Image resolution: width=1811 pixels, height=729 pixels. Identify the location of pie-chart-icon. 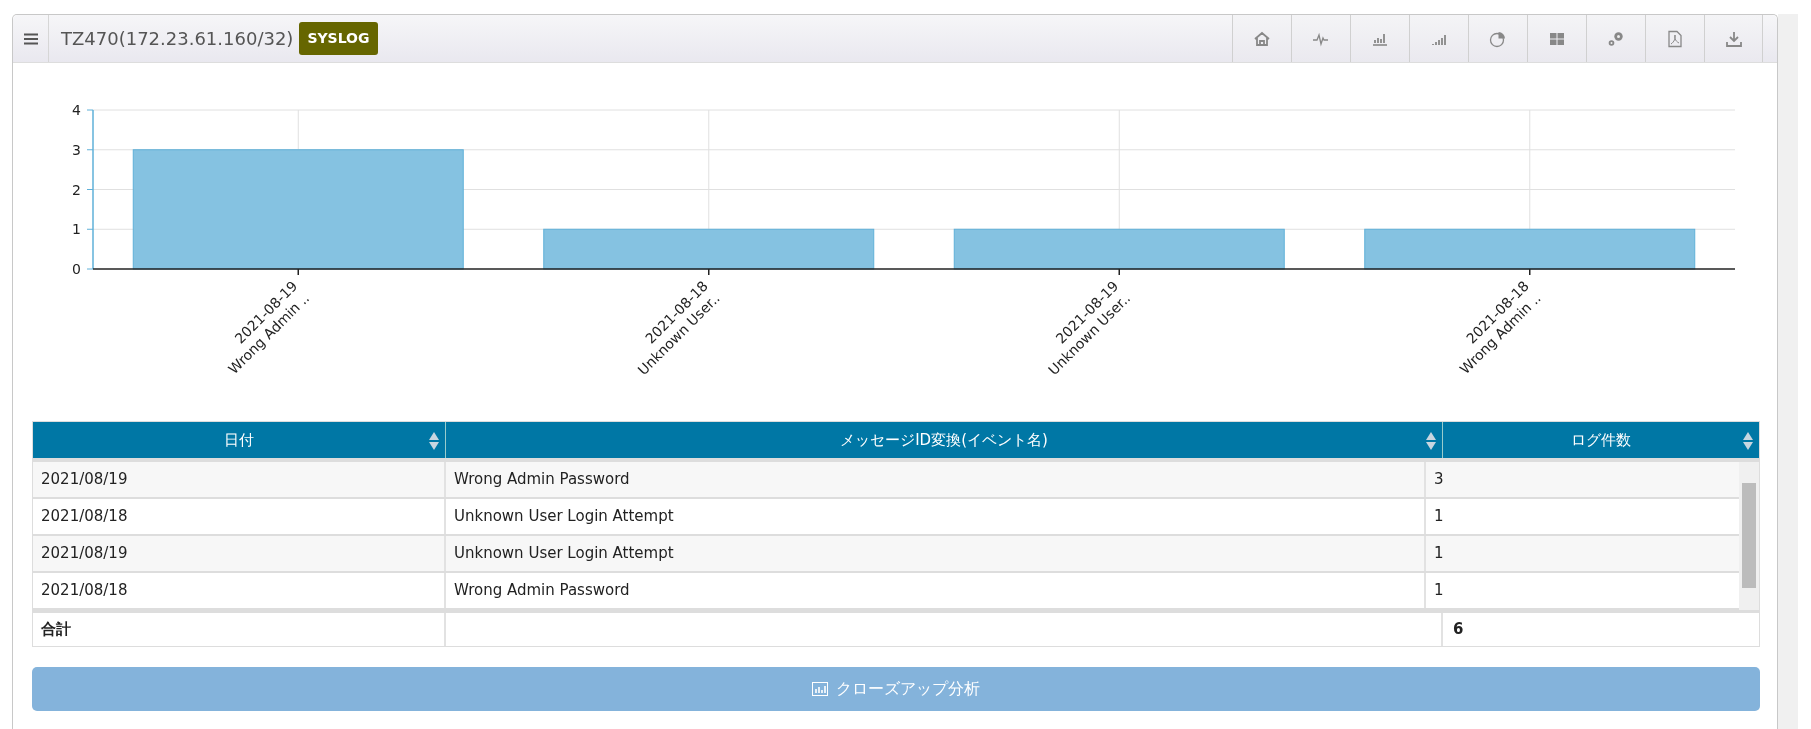
(1498, 38).